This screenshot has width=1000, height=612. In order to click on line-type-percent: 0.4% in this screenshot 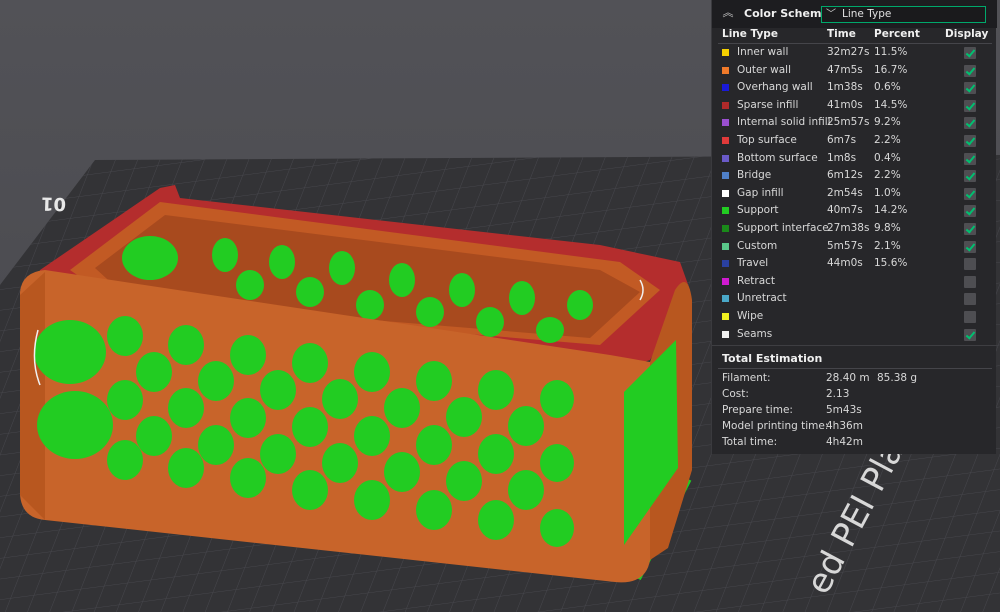, I will do `click(887, 157)`.